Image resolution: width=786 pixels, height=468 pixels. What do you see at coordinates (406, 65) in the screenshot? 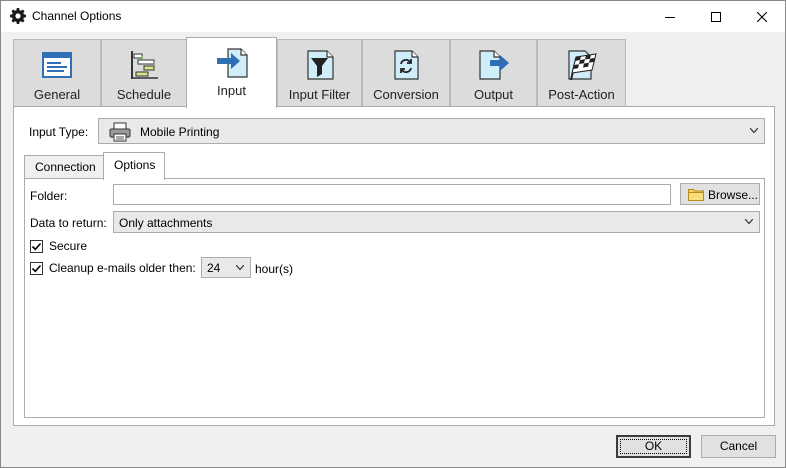
I see `refresh-document-icon` at bounding box center [406, 65].